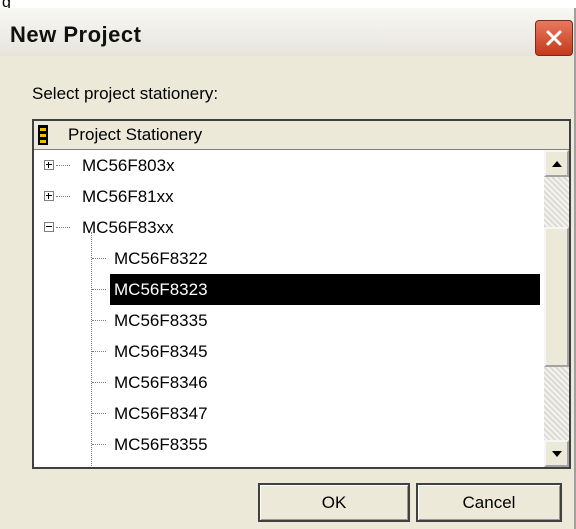  What do you see at coordinates (43, 135) in the screenshot?
I see `stationery-icon` at bounding box center [43, 135].